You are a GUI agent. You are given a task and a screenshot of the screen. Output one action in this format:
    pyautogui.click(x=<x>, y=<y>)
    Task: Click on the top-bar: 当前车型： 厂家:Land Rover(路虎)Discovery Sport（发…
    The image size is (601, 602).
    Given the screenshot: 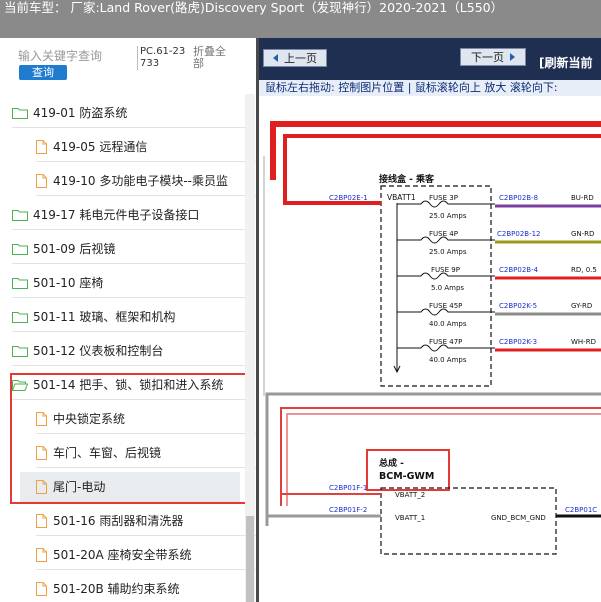 What is the action you would take?
    pyautogui.click(x=300, y=19)
    